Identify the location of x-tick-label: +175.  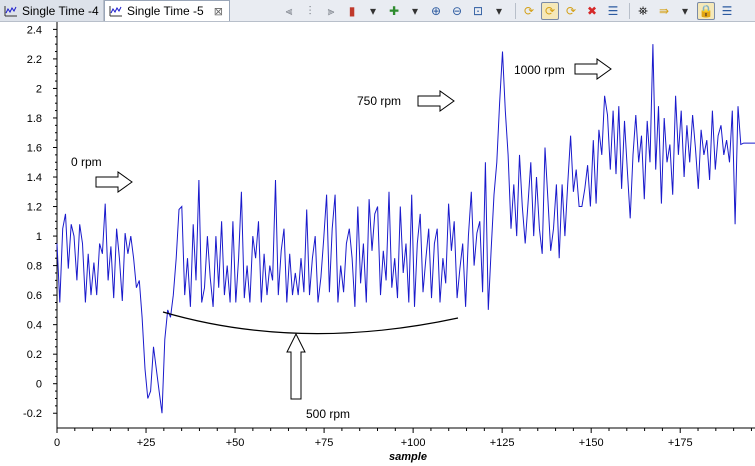
(680, 443).